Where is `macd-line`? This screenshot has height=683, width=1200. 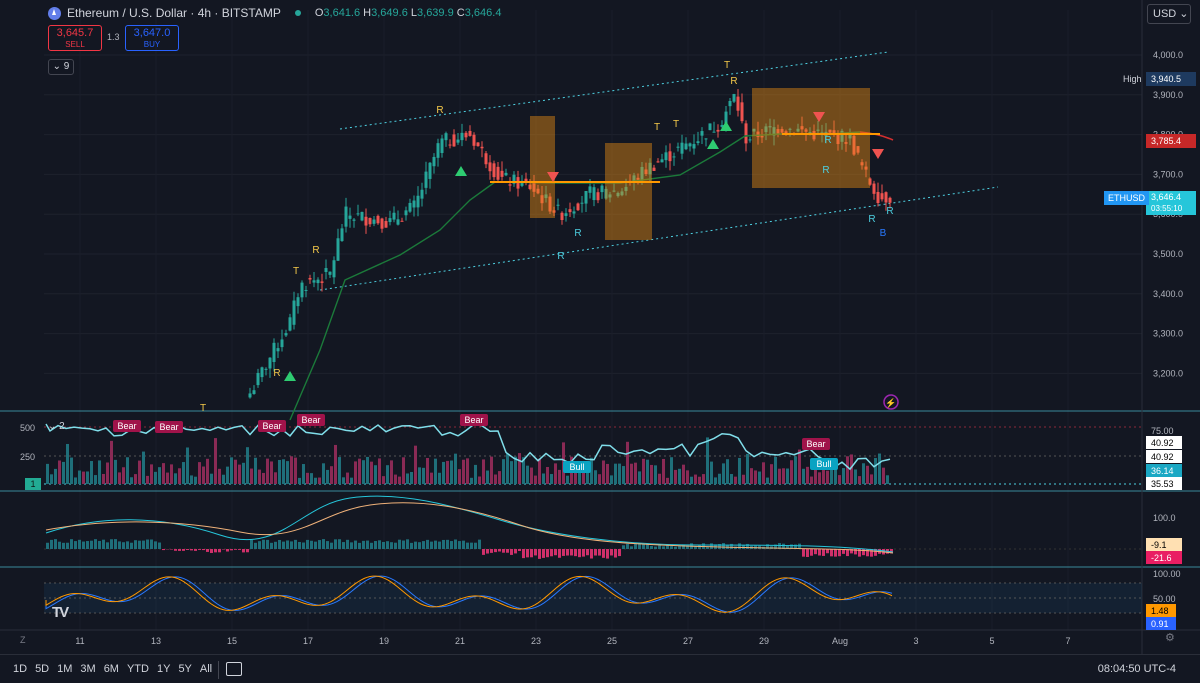
macd-line is located at coordinates (469, 524).